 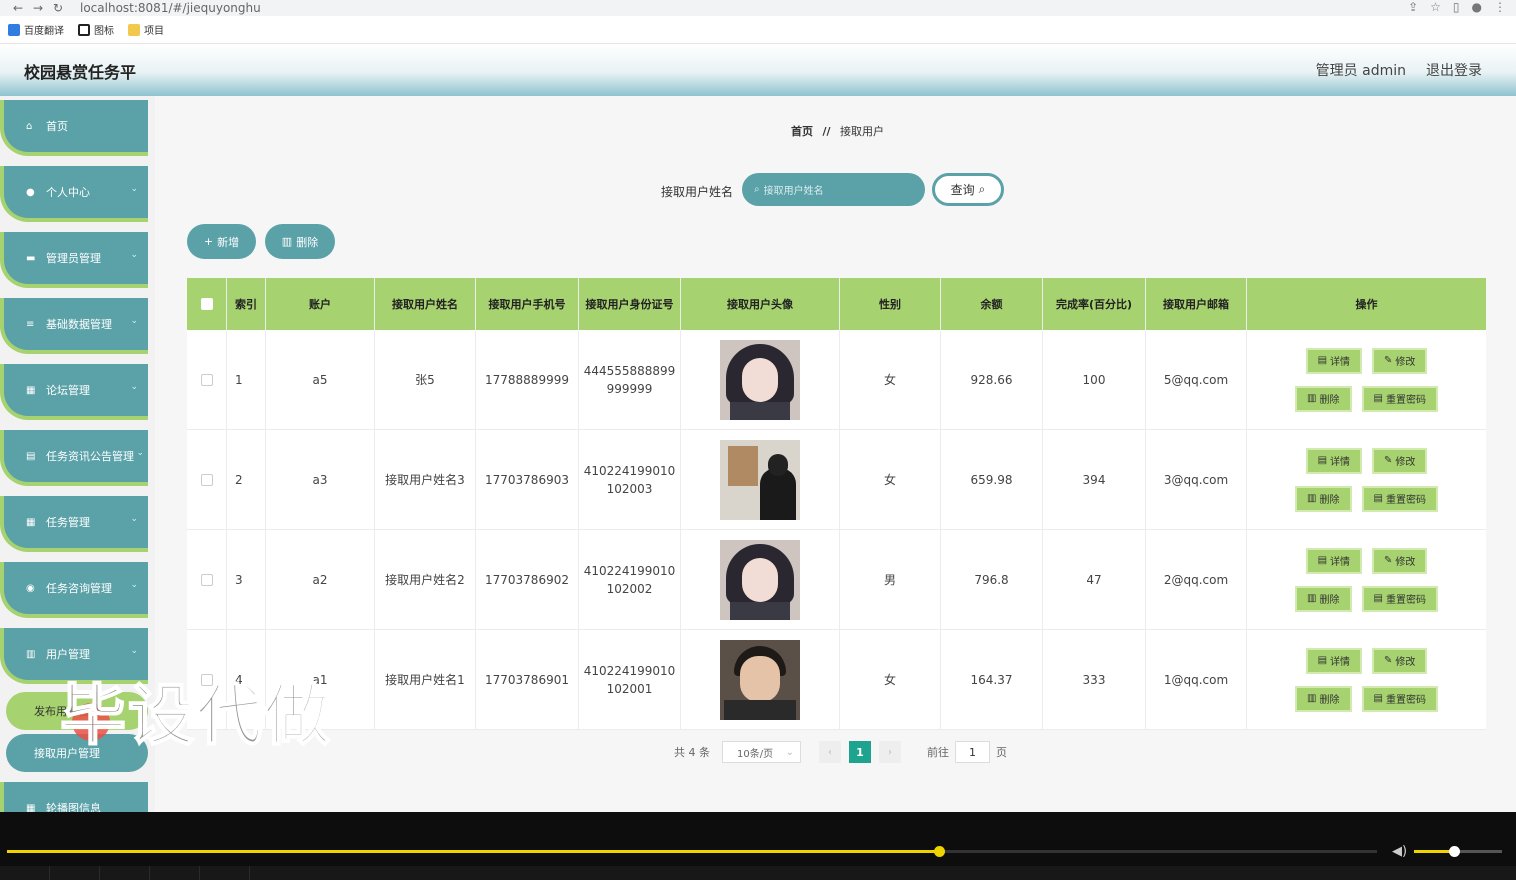 I want to click on sidebar-item-home: ⌂ 首页, so click(x=74, y=128).